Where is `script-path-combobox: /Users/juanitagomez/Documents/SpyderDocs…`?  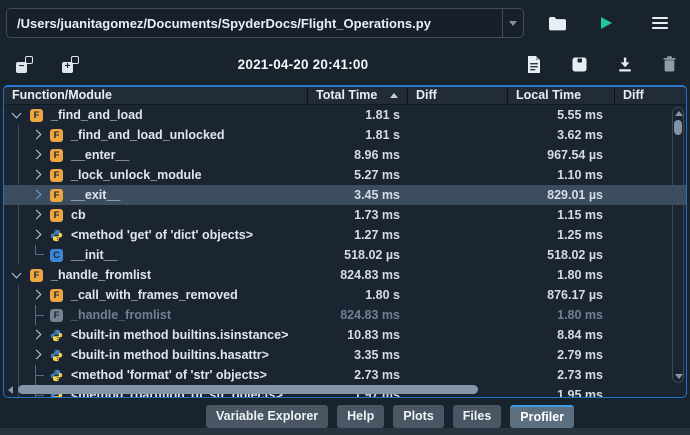
script-path-combobox: /Users/juanitagomez/Documents/SpyderDocs… is located at coordinates (265, 23).